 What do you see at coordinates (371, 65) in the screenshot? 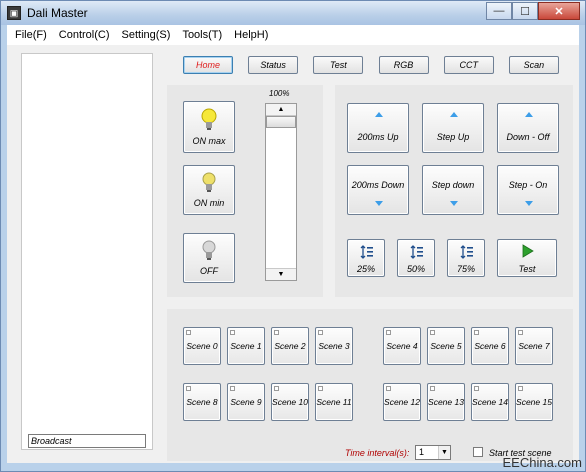
I see `tab-bar: Home Status Test RGB CCT Scan` at bounding box center [371, 65].